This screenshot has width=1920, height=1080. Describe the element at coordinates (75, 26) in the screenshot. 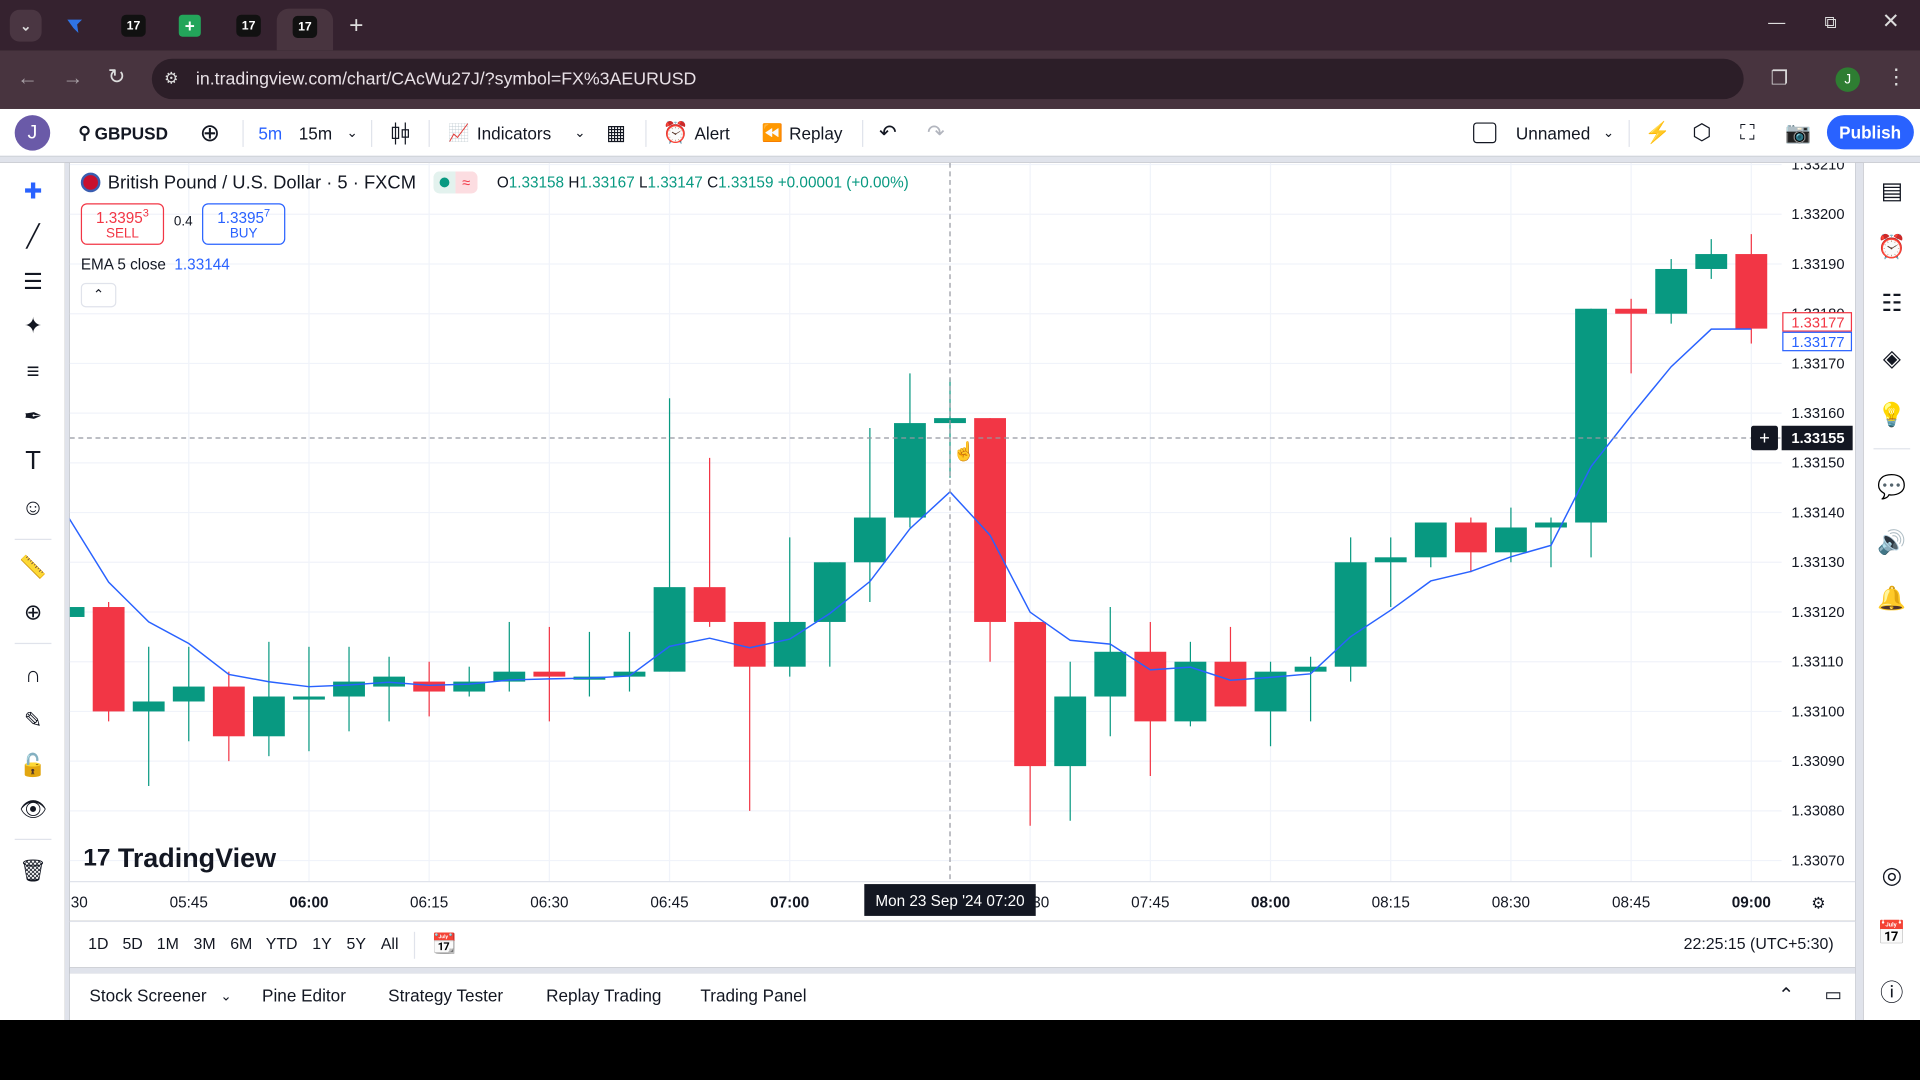

I see `browser-tab` at that location.